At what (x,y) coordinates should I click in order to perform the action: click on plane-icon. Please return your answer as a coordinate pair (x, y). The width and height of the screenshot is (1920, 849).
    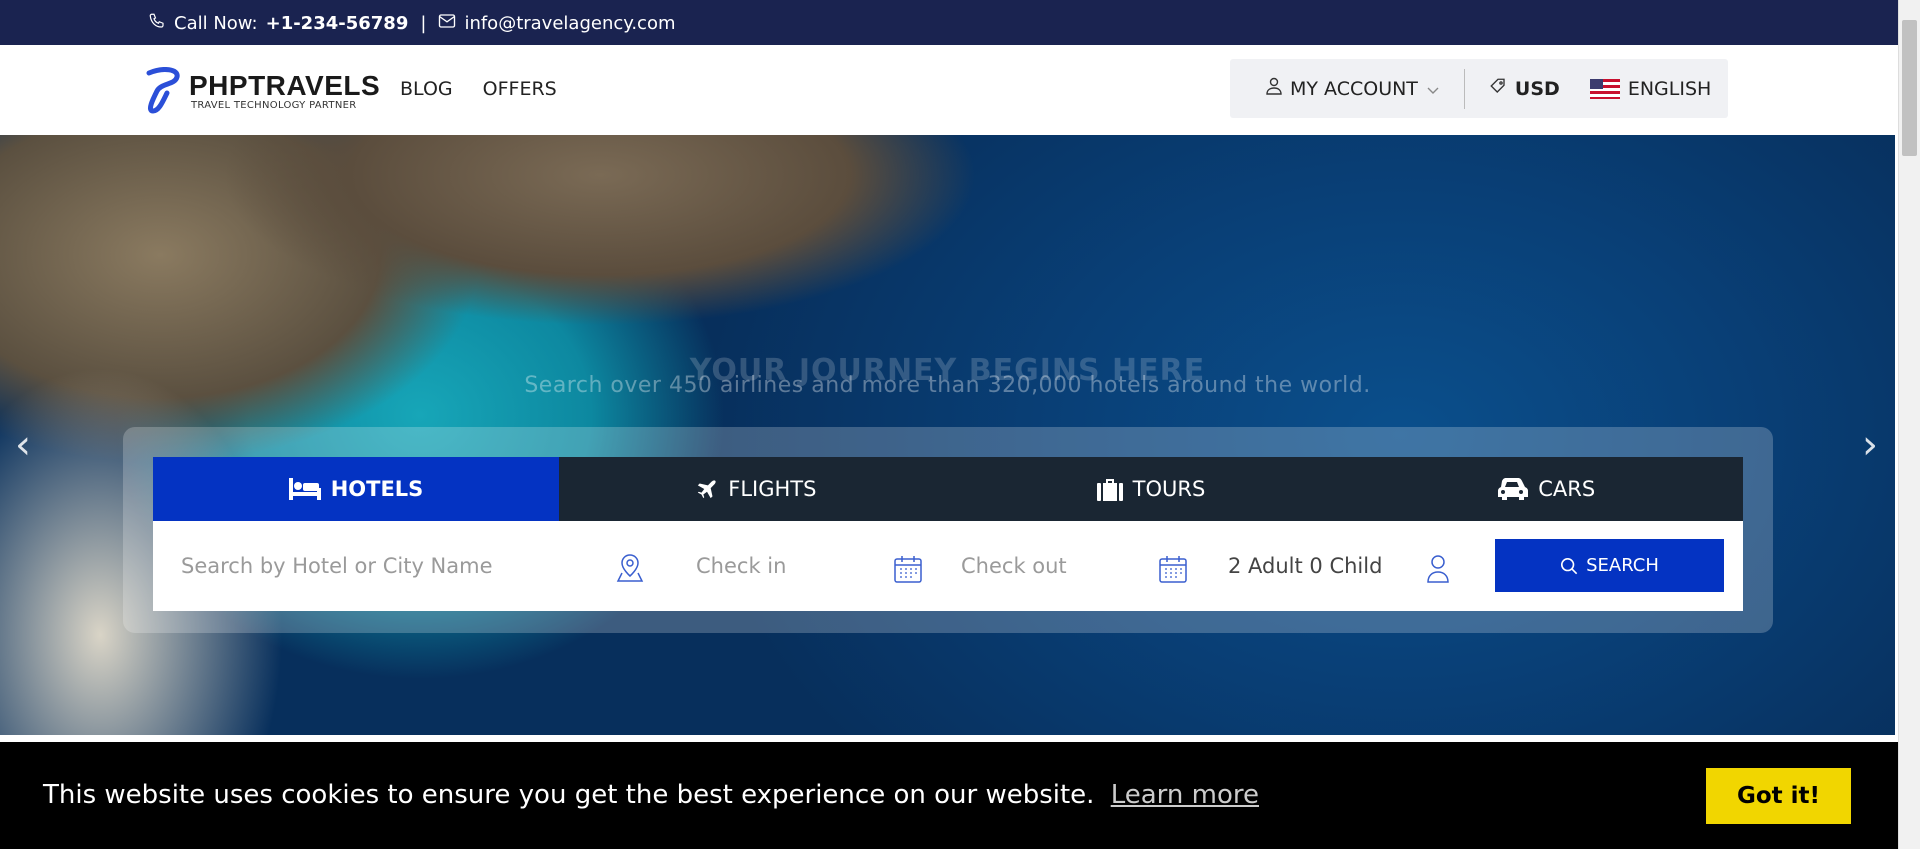
    Looking at the image, I should click on (707, 489).